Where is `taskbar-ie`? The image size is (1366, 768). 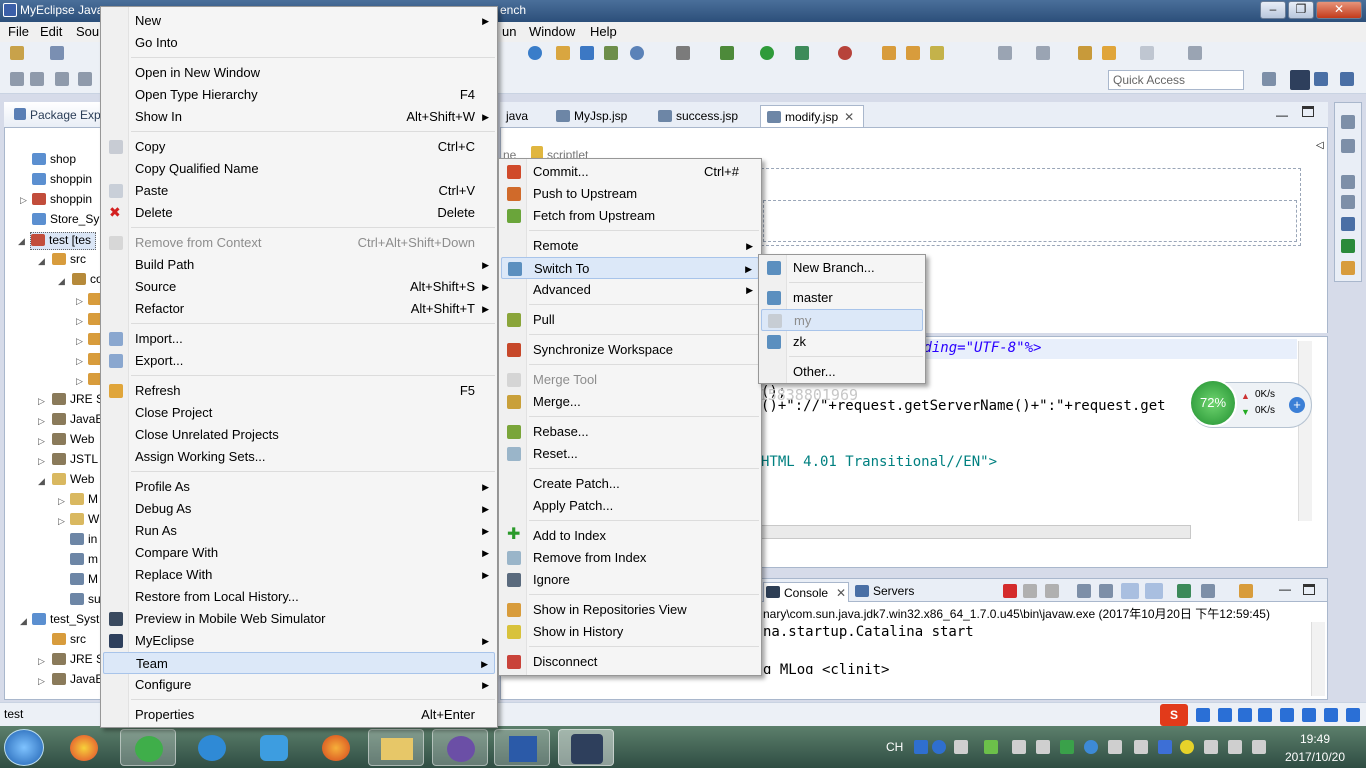
taskbar-ie is located at coordinates (212, 747).